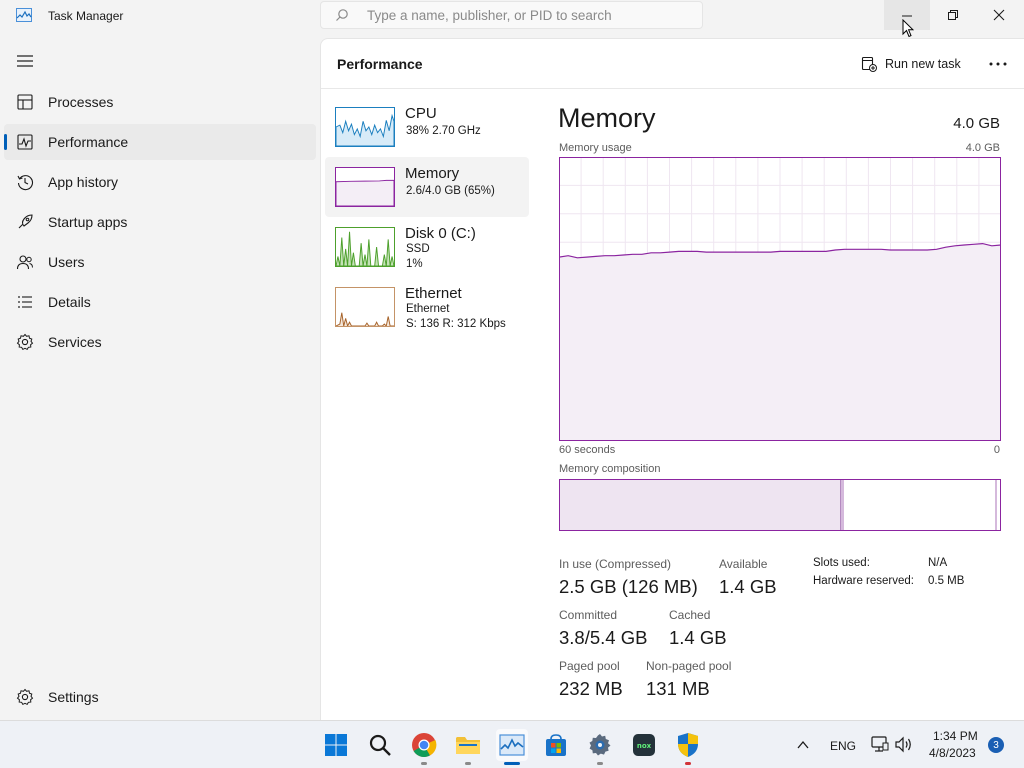  What do you see at coordinates (588, 615) in the screenshot?
I see `committed-label: Committed` at bounding box center [588, 615].